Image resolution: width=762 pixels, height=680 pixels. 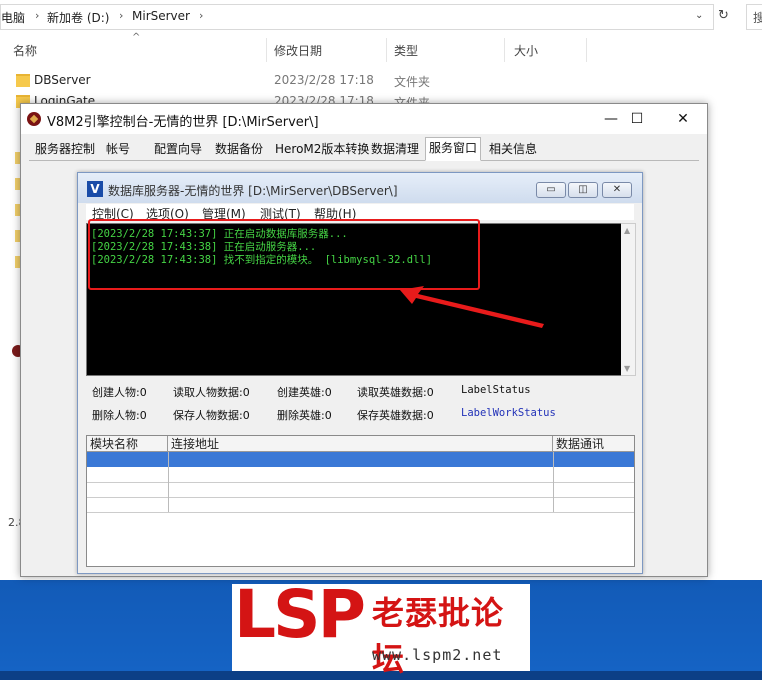 I want to click on label-status: LabelStatus, so click(x=496, y=390).